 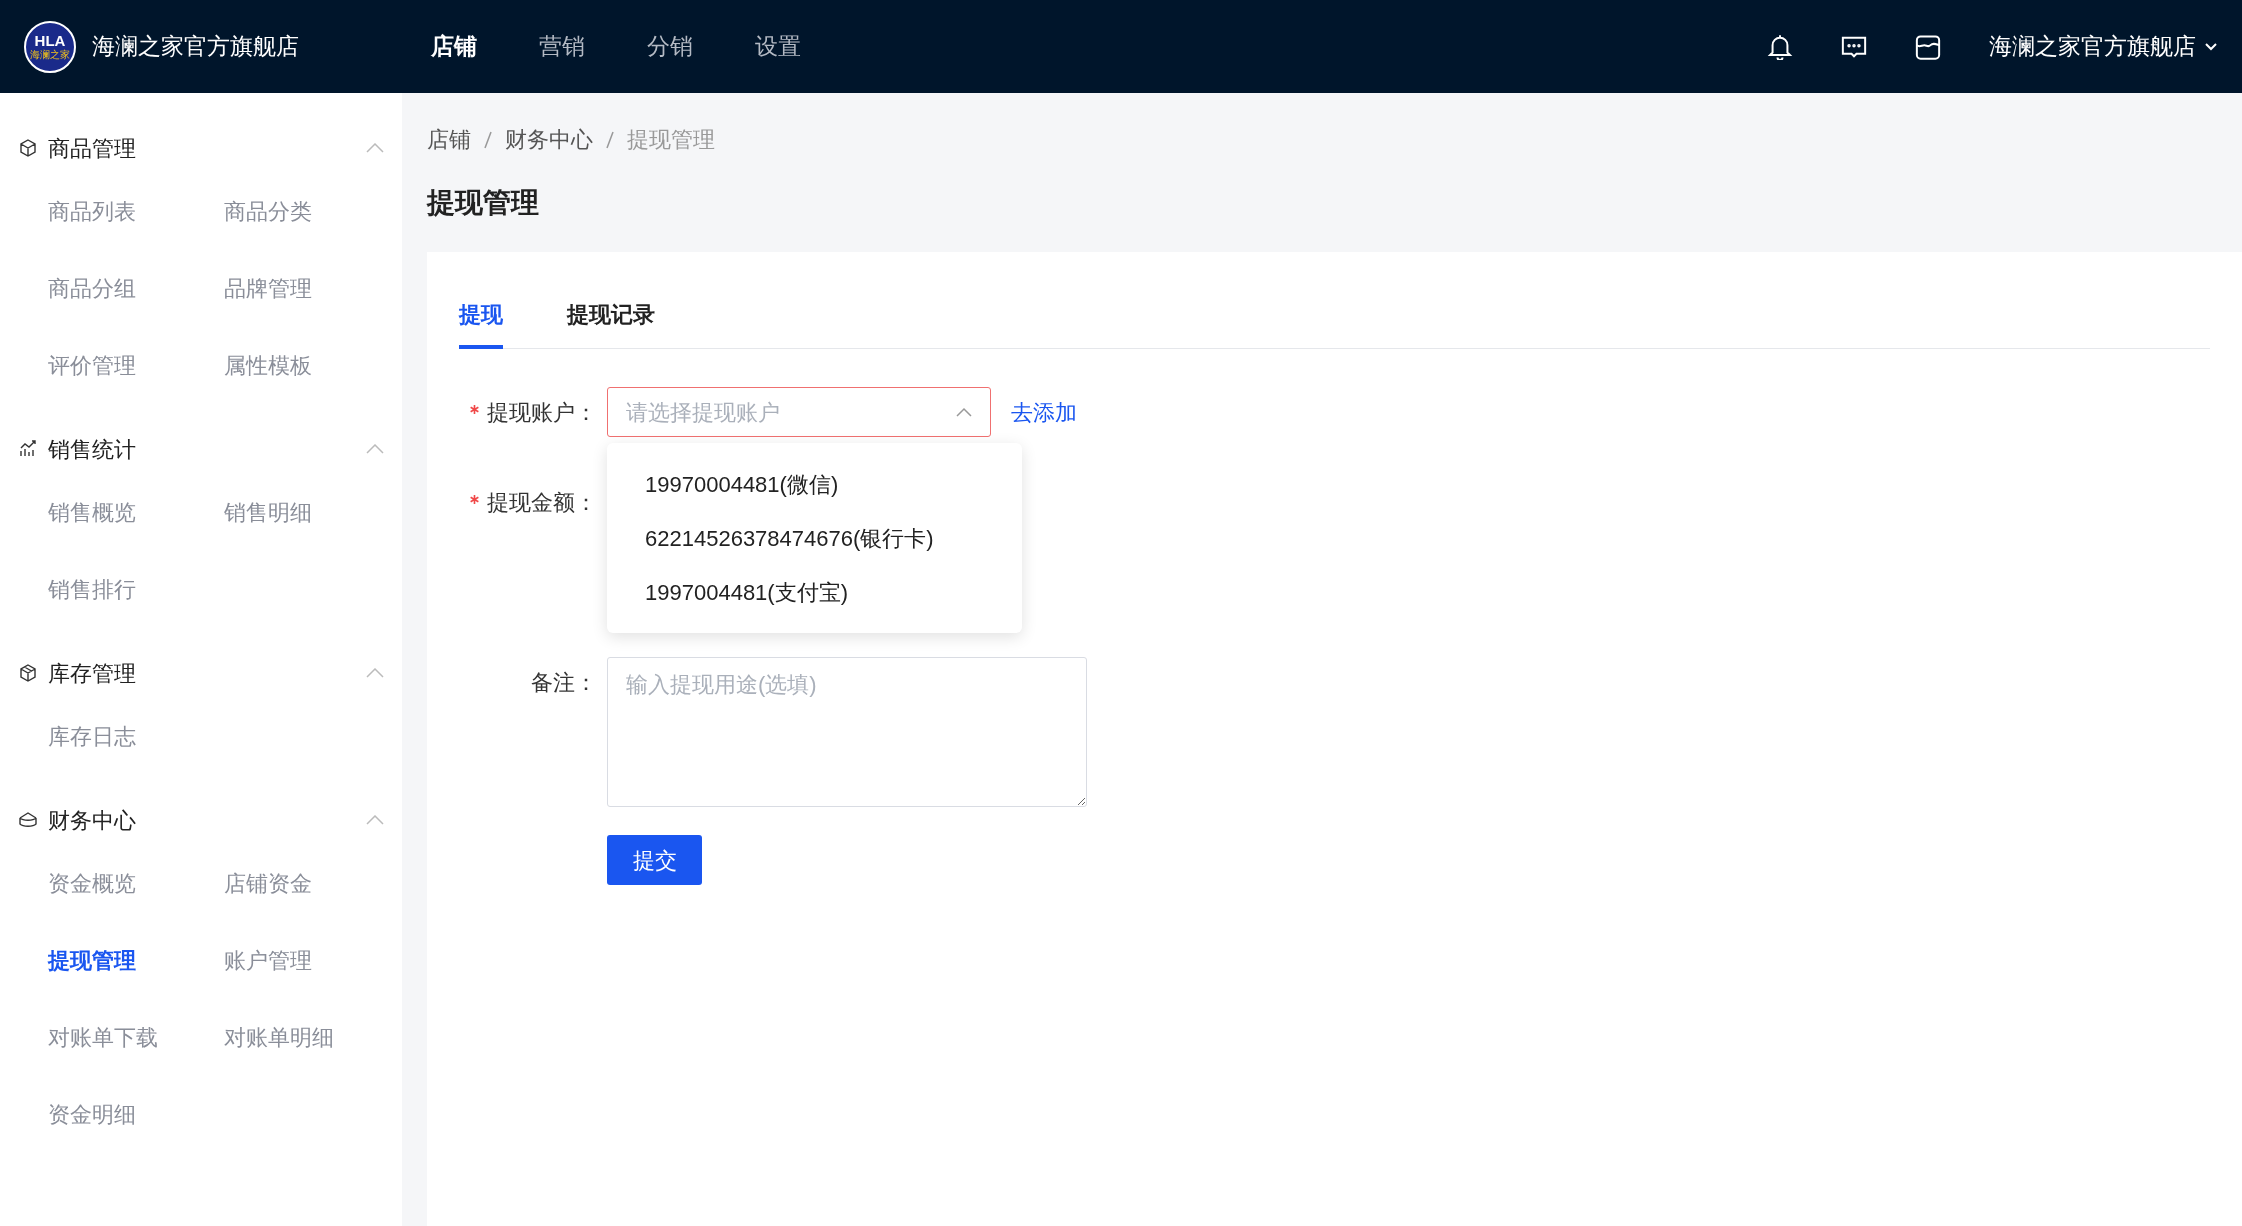 I want to click on wallet-icon, so click(x=28, y=820).